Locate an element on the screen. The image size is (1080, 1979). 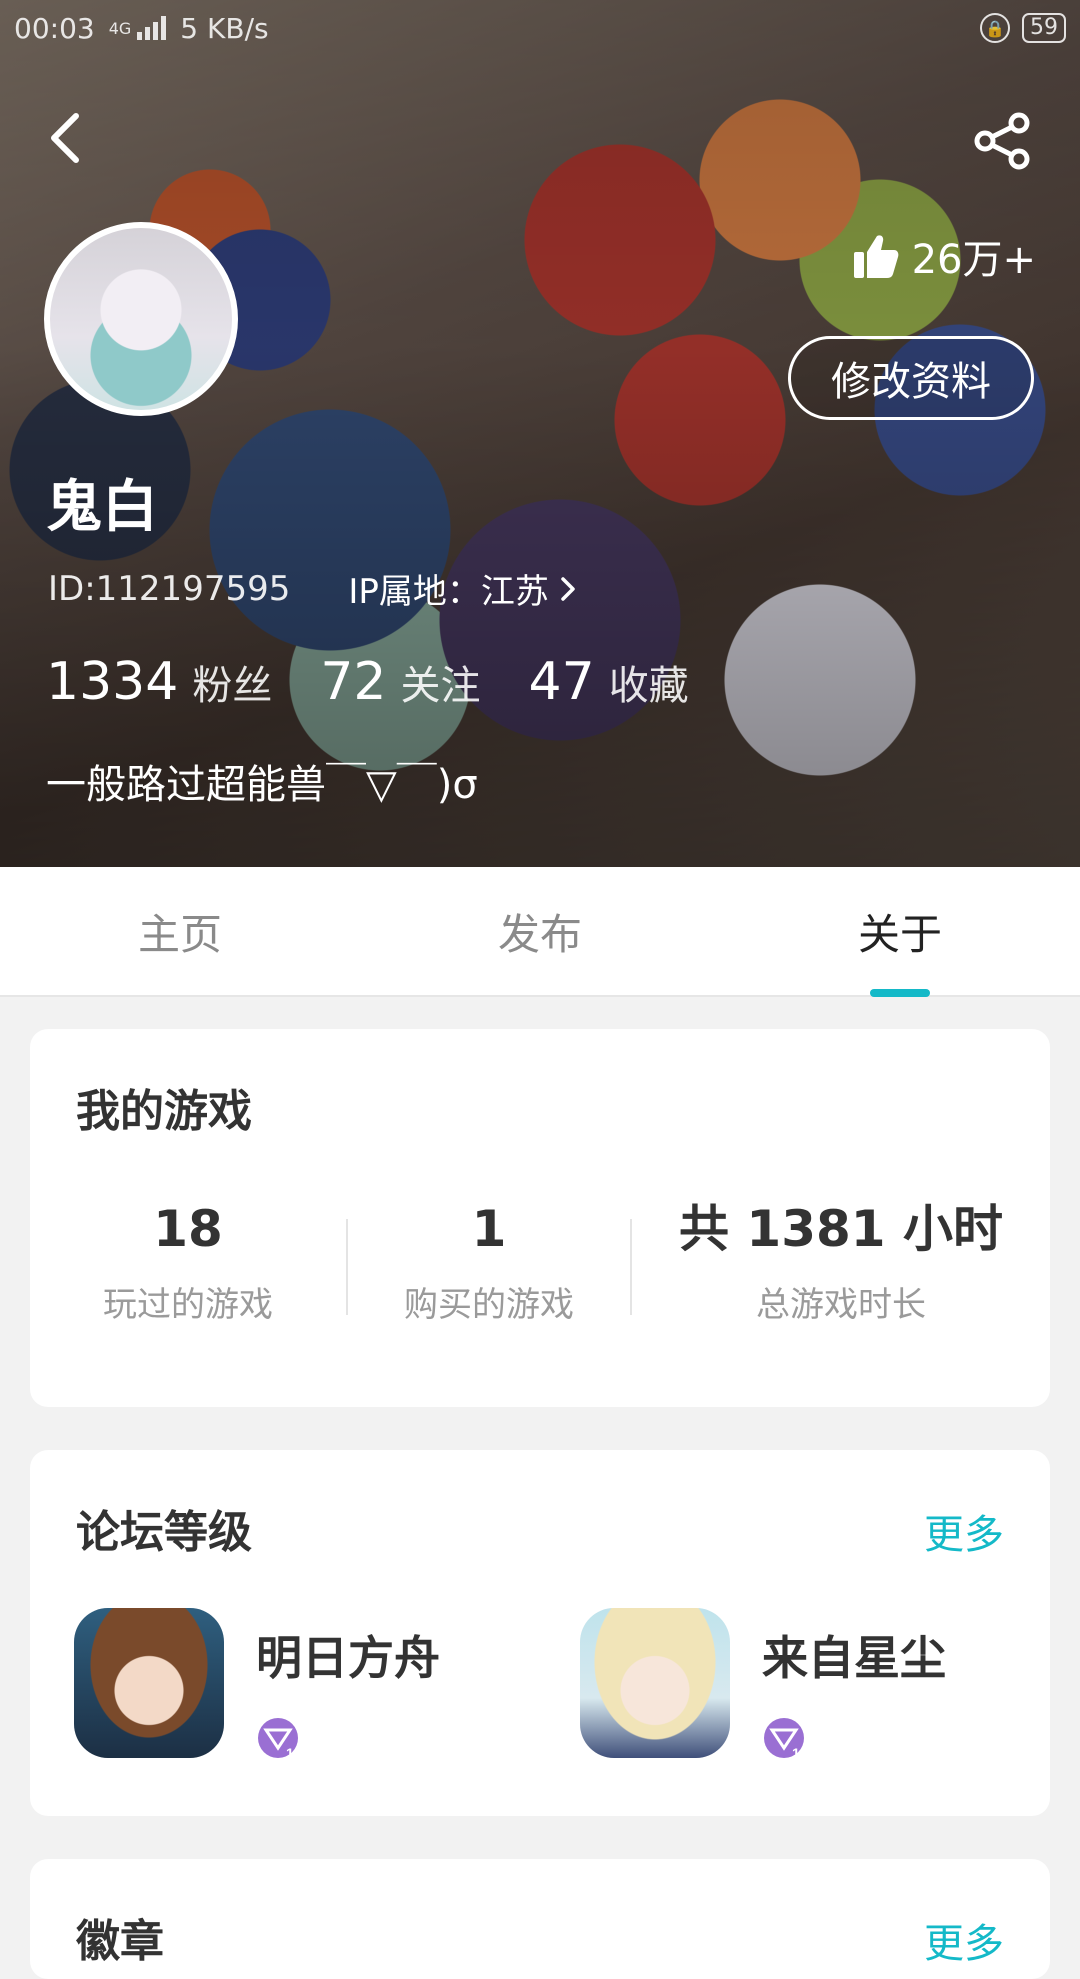
ip-location-link: IP属地：江苏 is located at coordinates (462, 588).